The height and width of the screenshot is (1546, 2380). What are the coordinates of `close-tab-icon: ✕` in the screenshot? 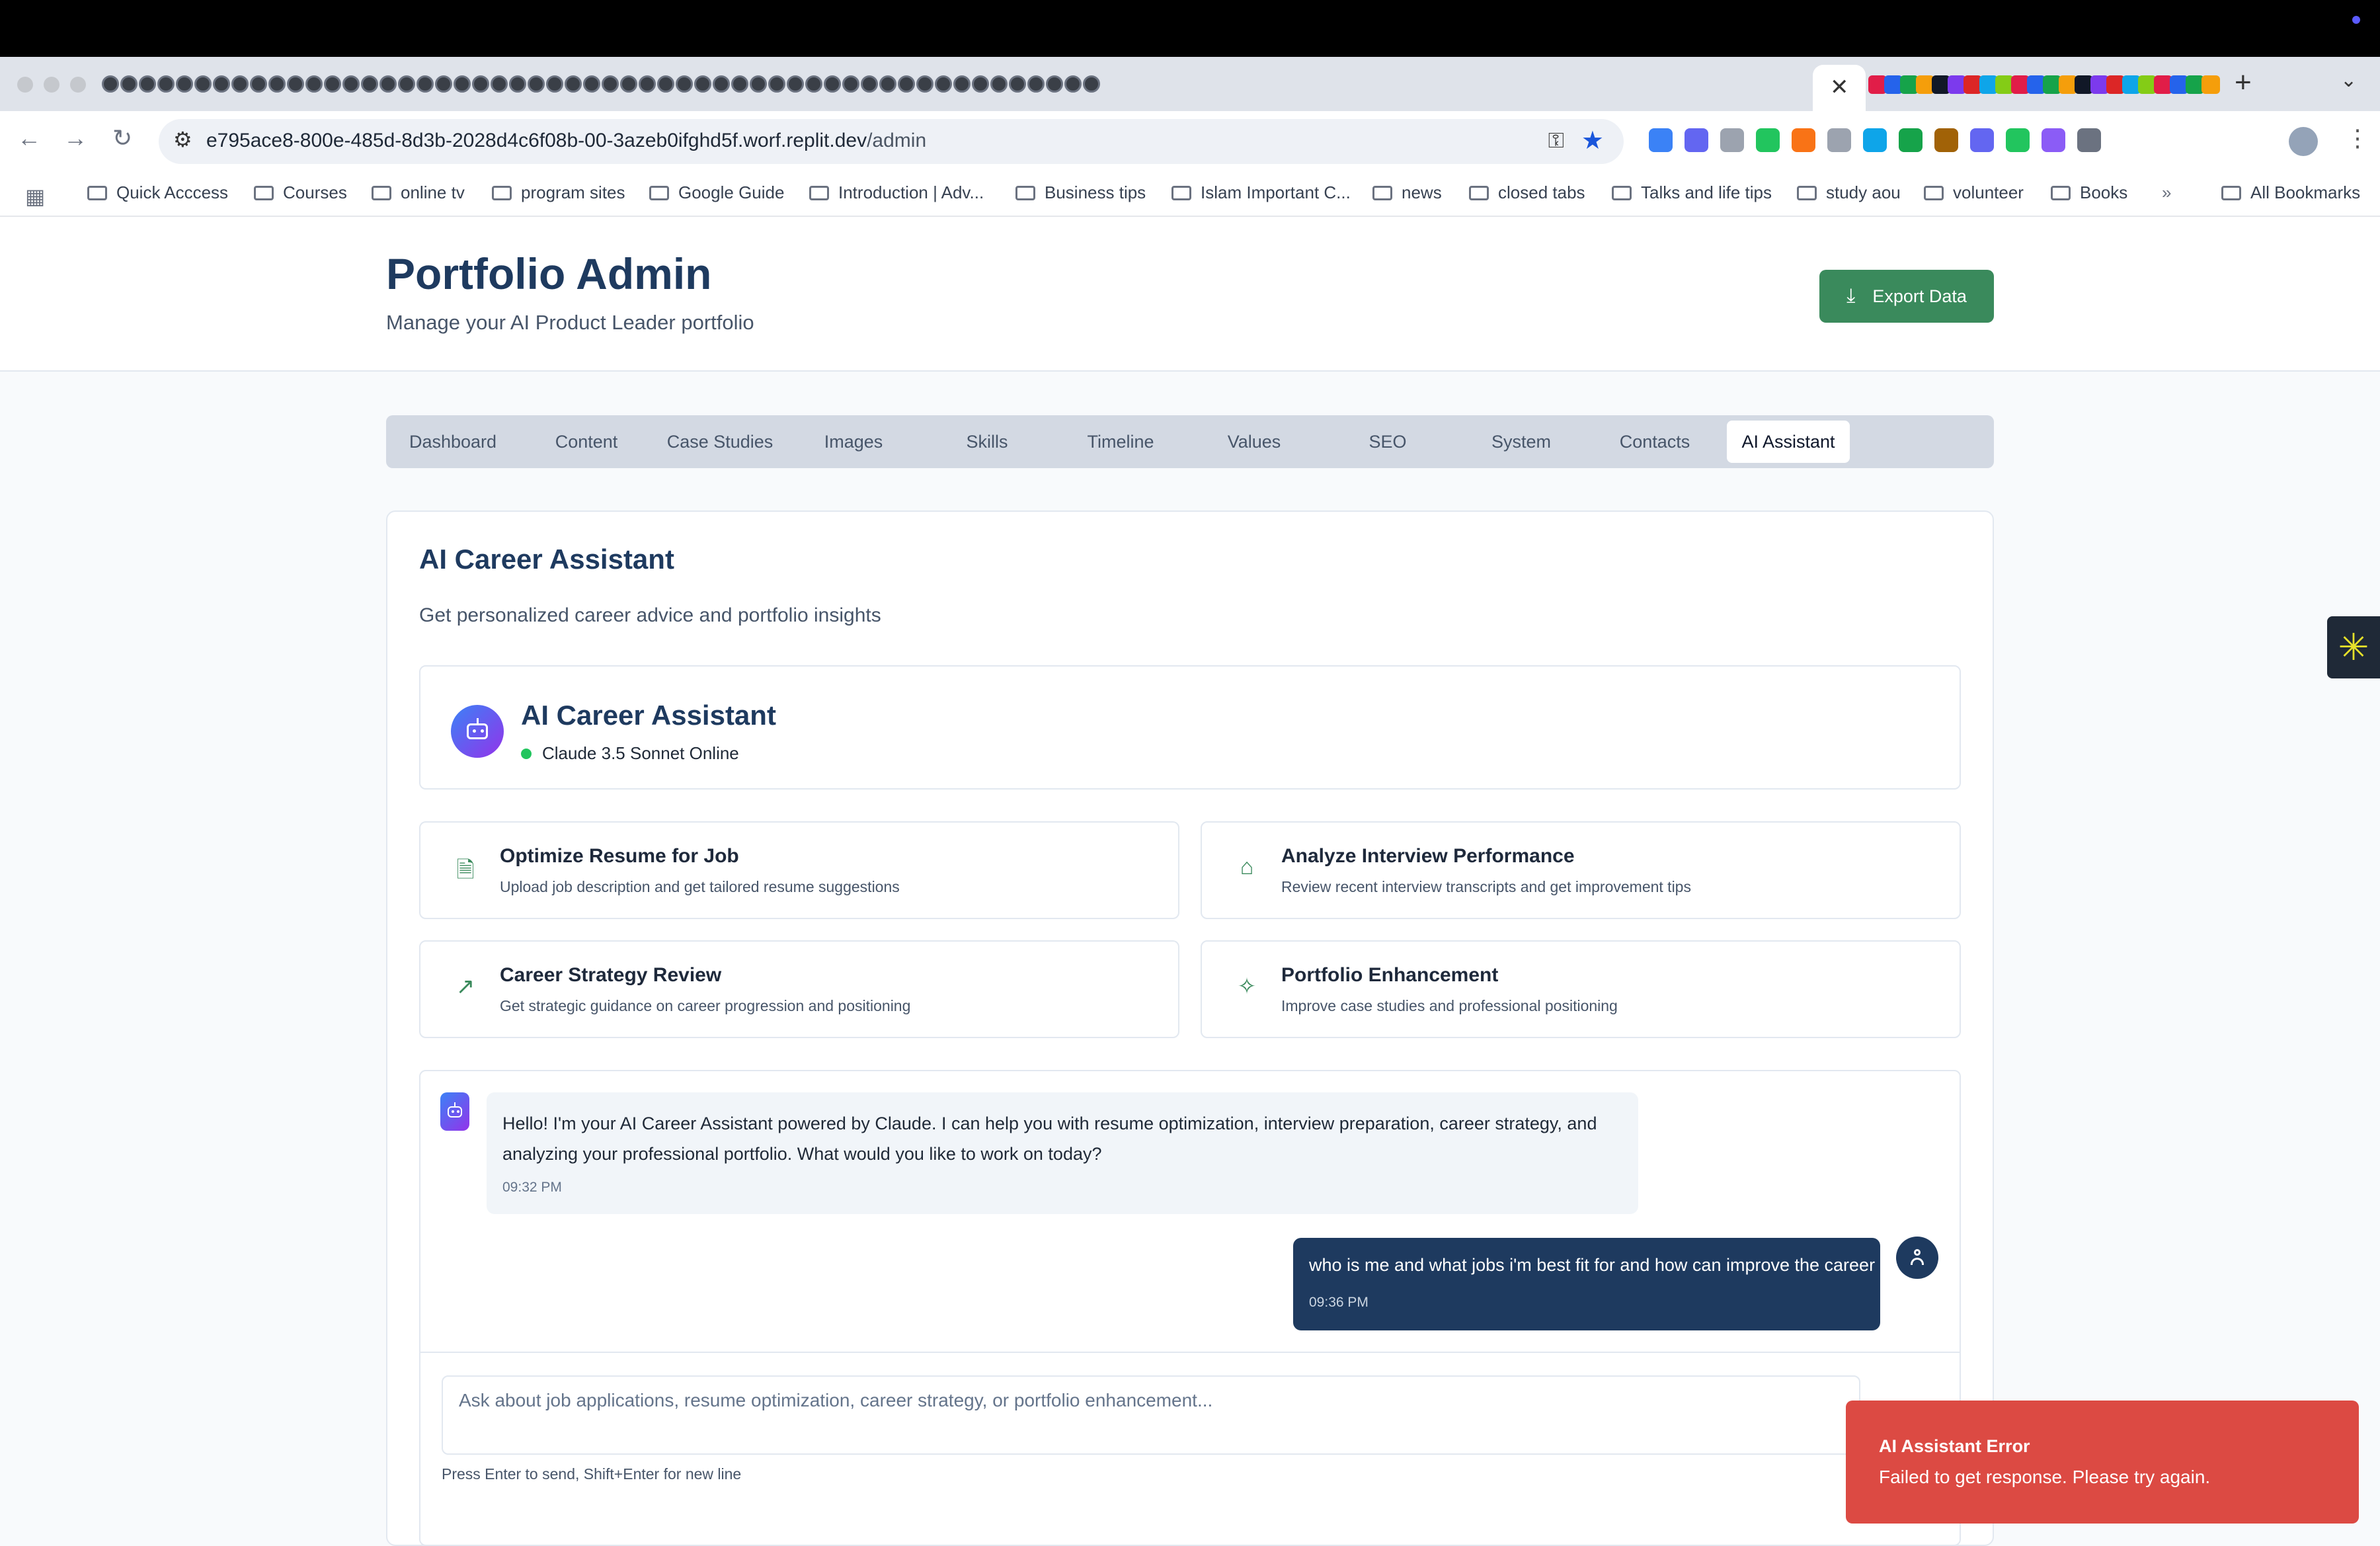 It's located at (1839, 87).